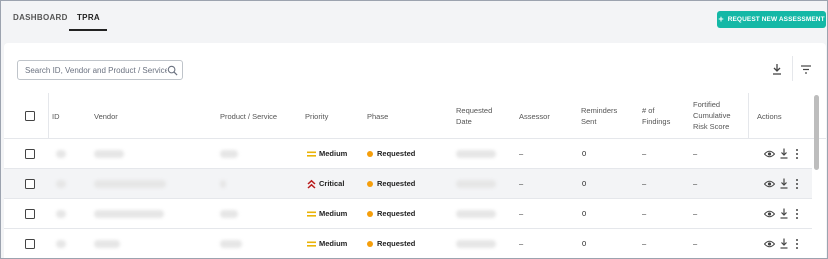 Image resolution: width=828 pixels, height=259 pixels. I want to click on header-requested-date-line2: Date, so click(464, 121).